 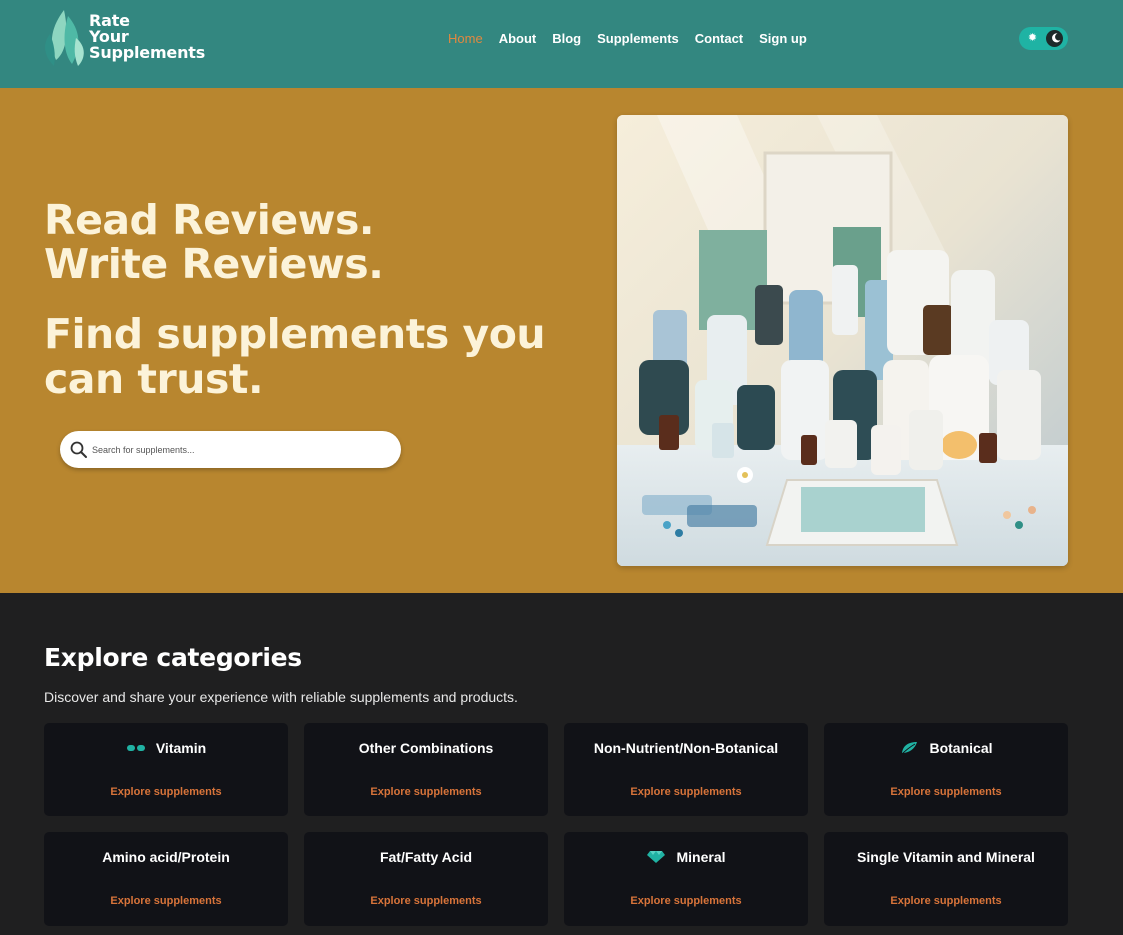 I want to click on nav-supplements: Supplements, so click(x=638, y=38).